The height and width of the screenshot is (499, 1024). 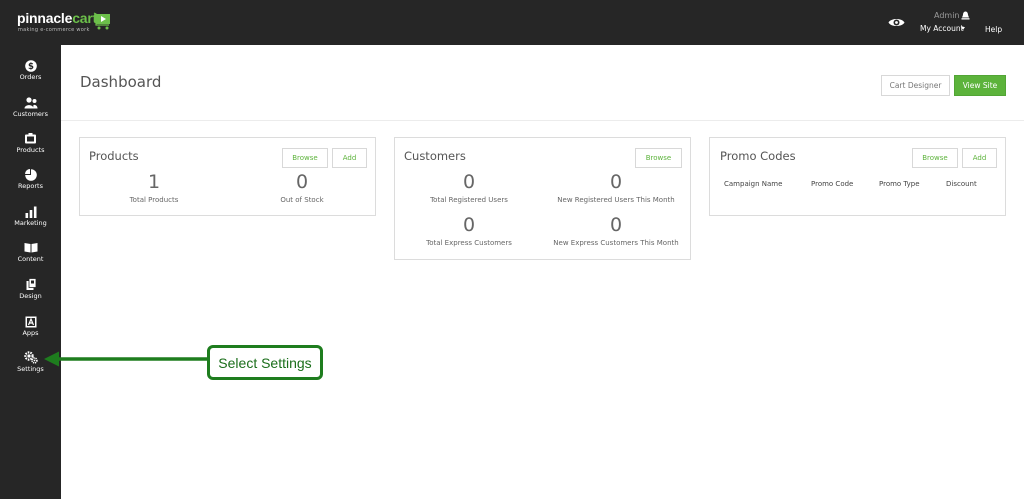 What do you see at coordinates (302, 200) in the screenshot?
I see `out-of-stock-label: Out of Stock` at bounding box center [302, 200].